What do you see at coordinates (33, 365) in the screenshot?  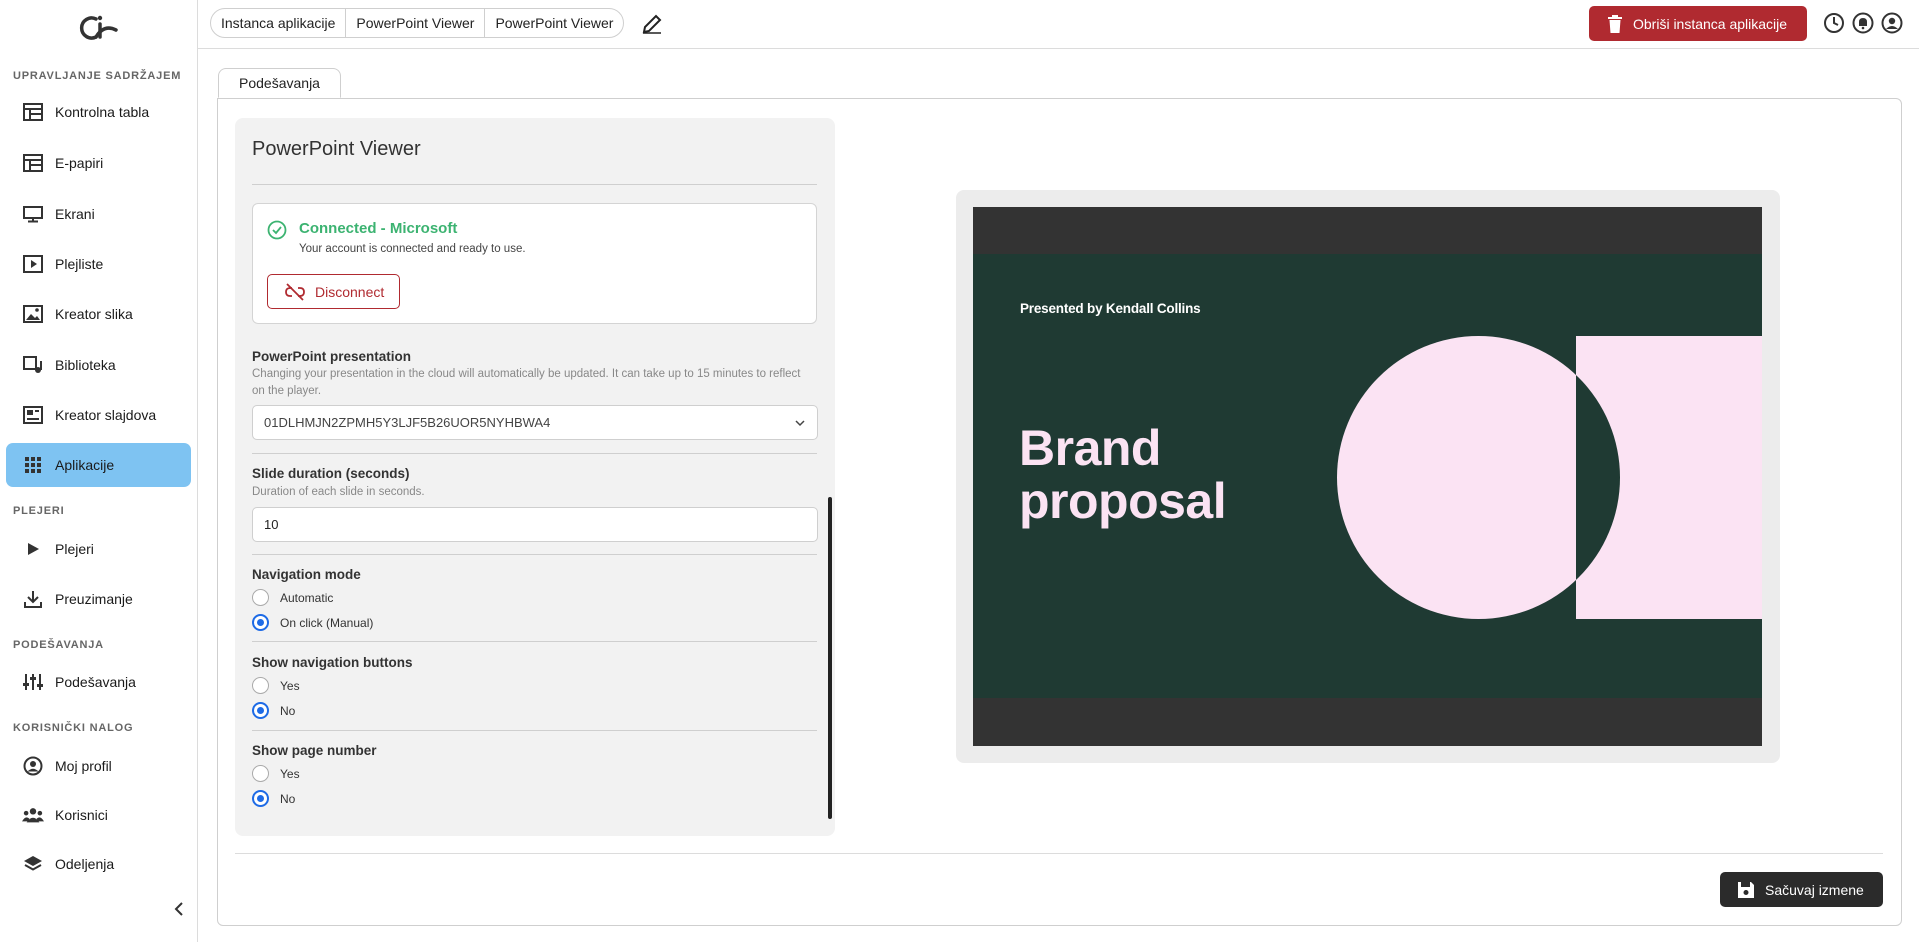 I see `library-icon` at bounding box center [33, 365].